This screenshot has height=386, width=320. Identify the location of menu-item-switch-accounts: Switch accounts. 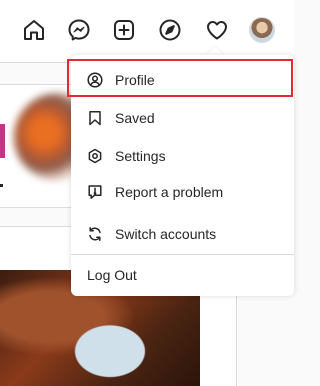
(182, 233).